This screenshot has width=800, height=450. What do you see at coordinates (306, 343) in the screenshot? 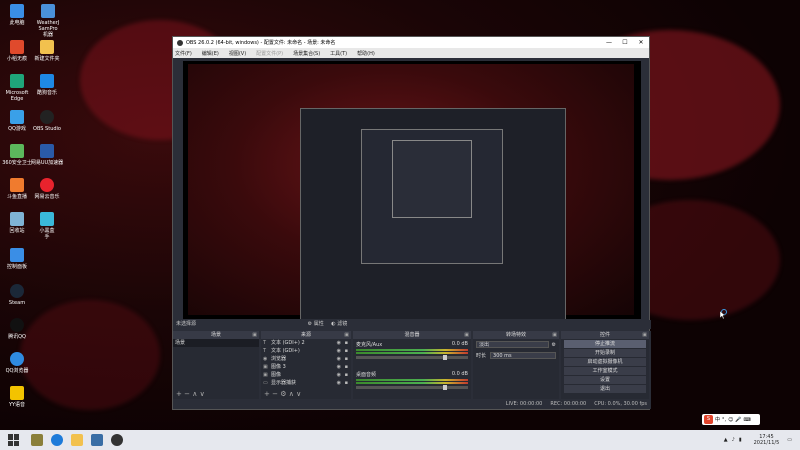
I see `source-item: T 文本 (GDI+) 2 ◉ ▪` at bounding box center [306, 343].